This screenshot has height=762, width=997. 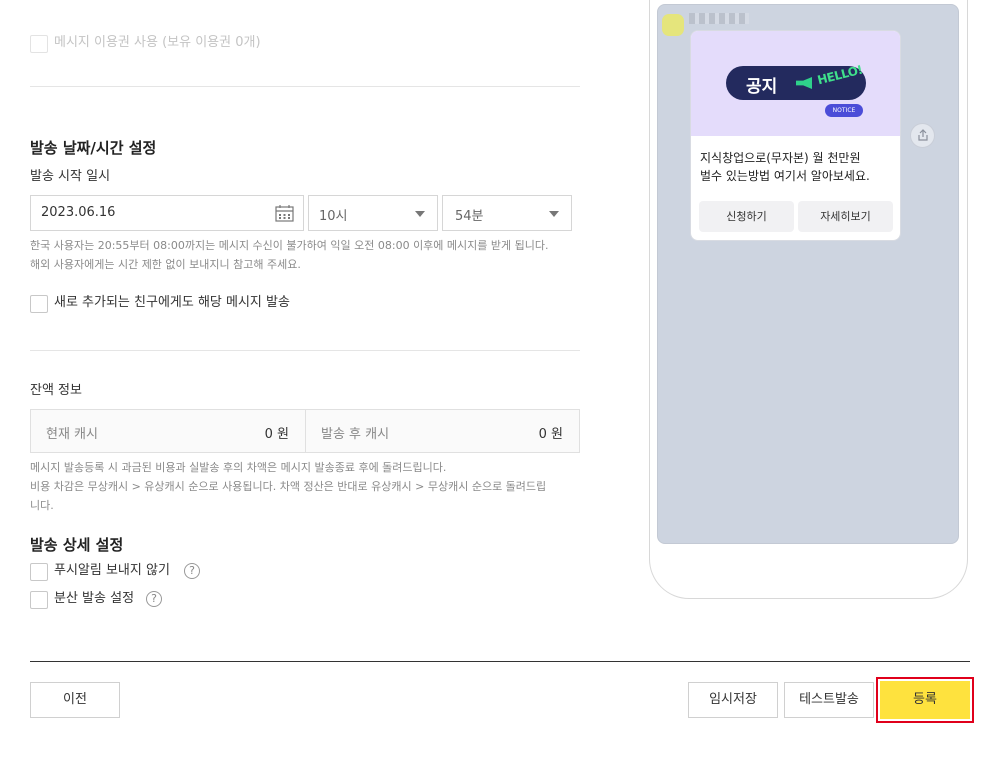 What do you see at coordinates (333, 216) in the screenshot?
I see `hour-value: 10시` at bounding box center [333, 216].